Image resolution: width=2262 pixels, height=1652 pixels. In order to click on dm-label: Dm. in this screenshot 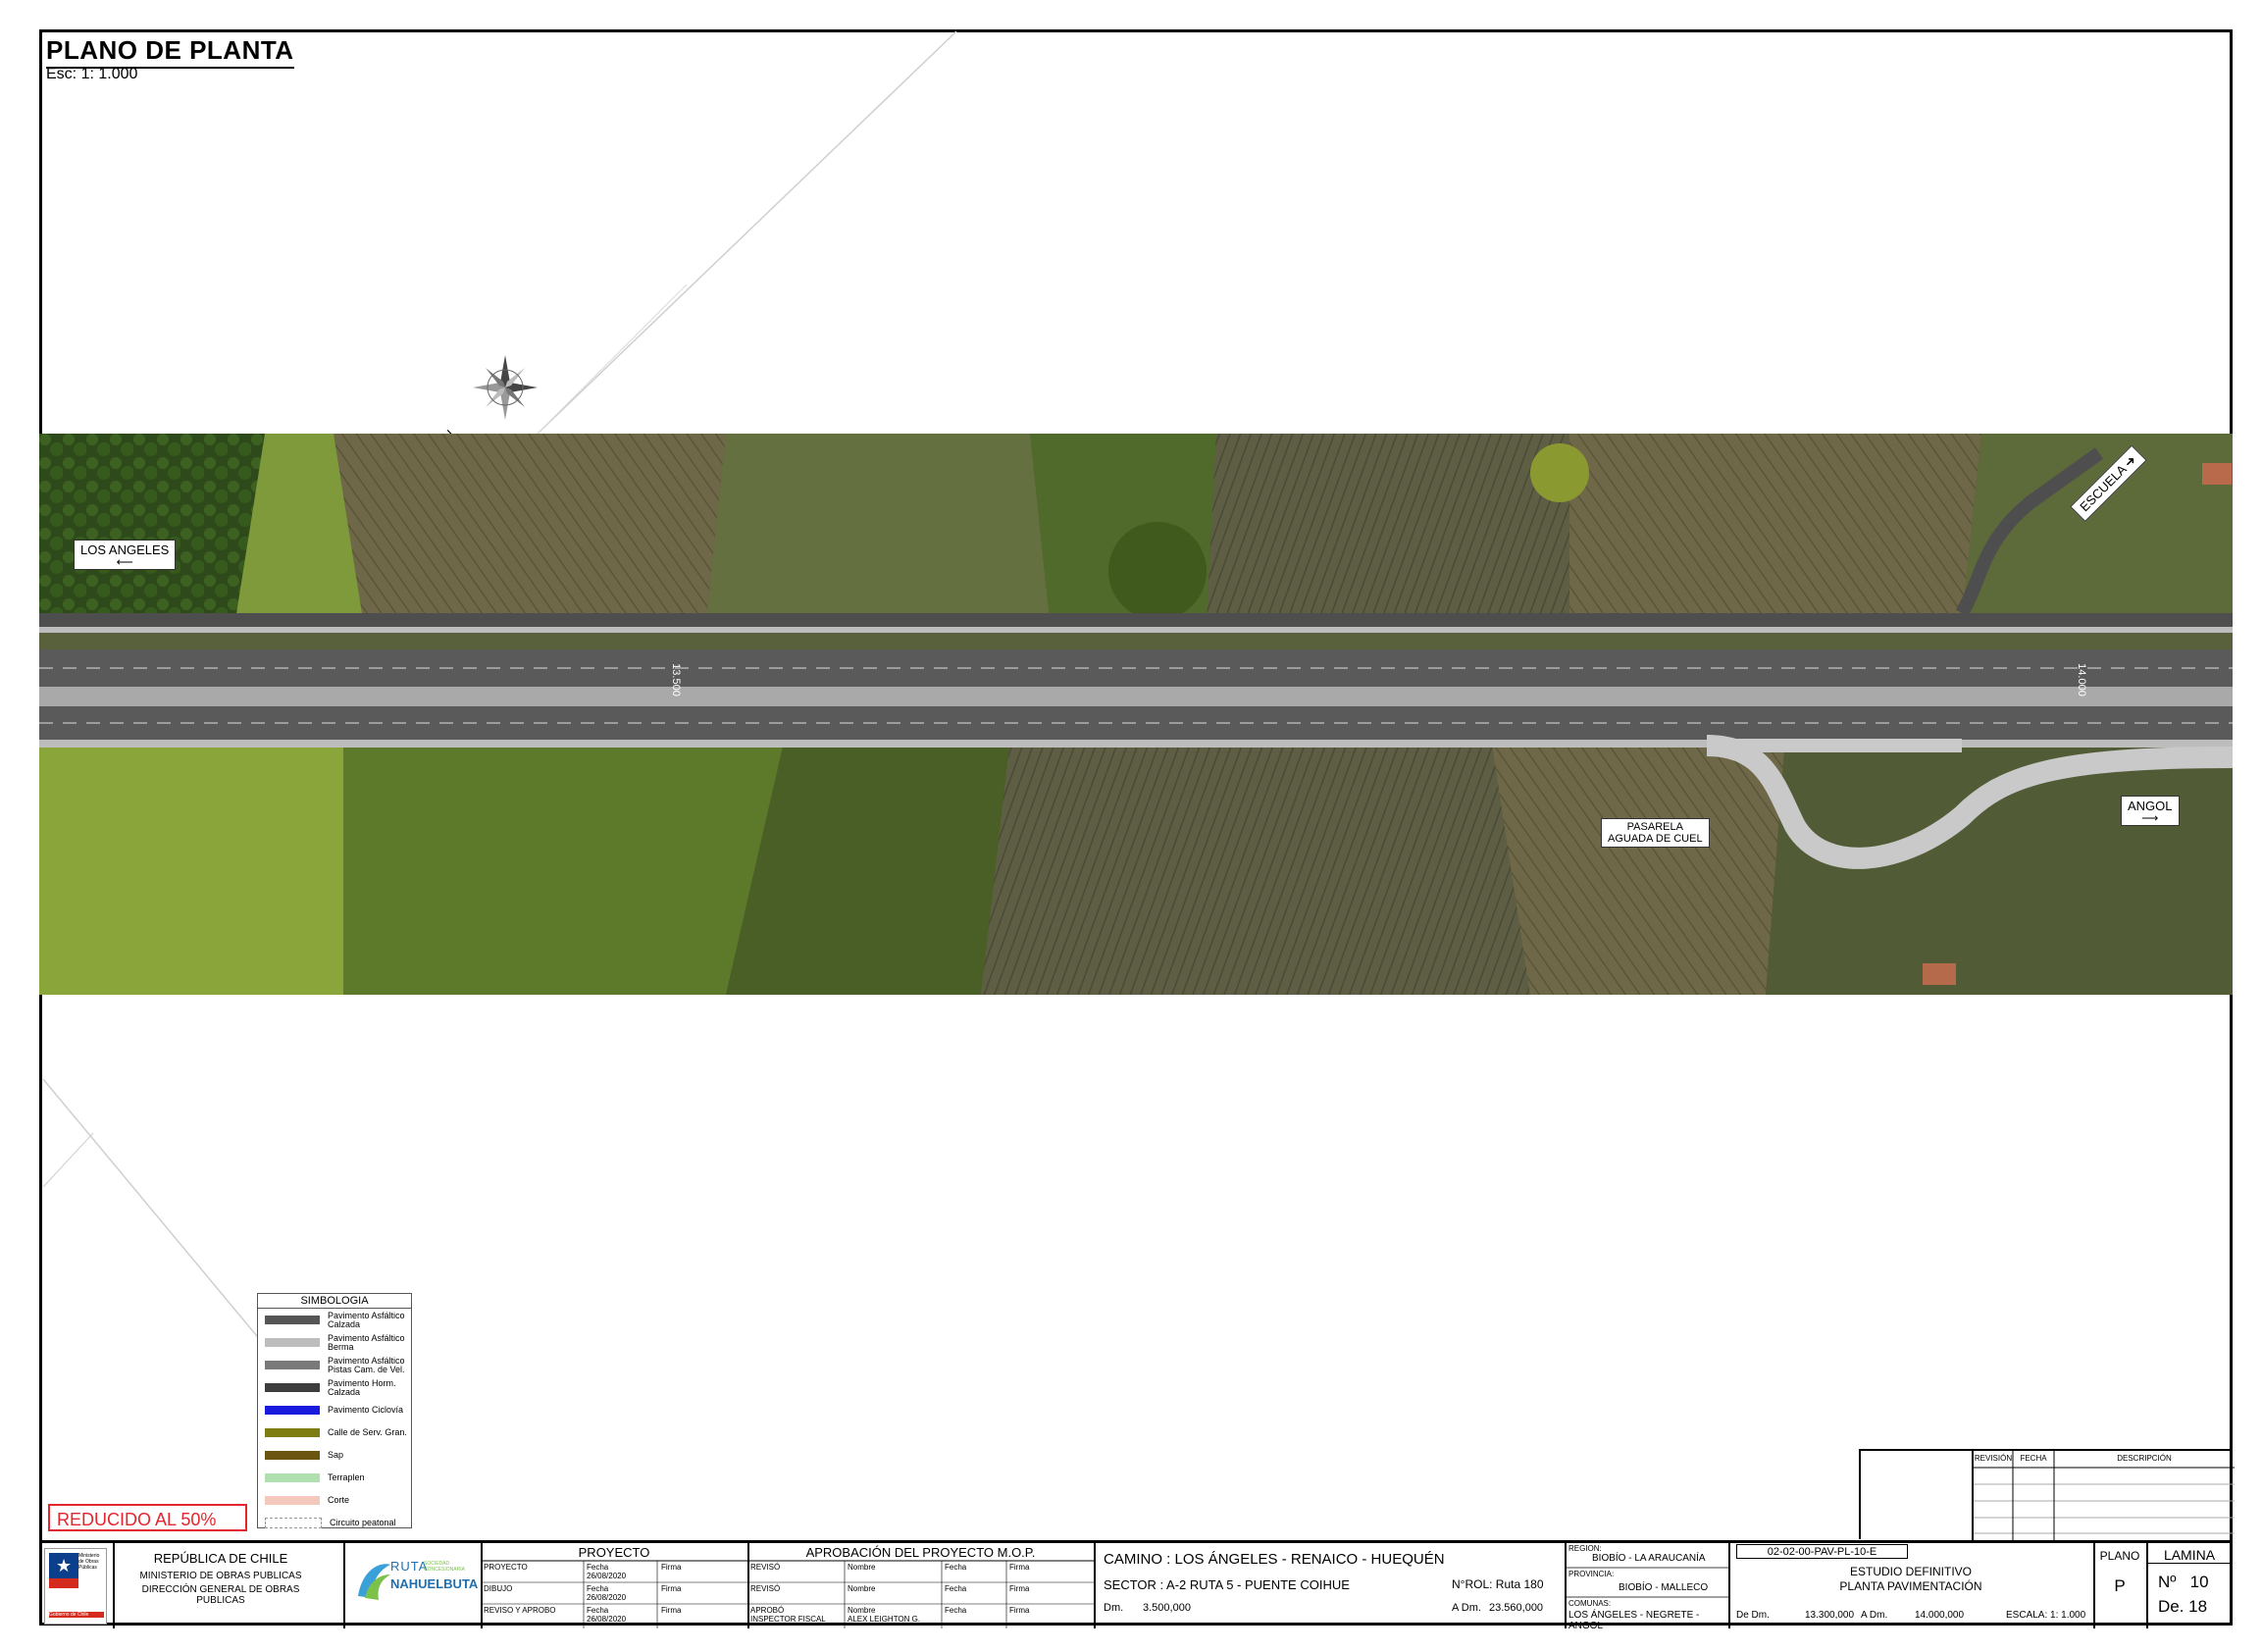, I will do `click(1114, 1608)`.